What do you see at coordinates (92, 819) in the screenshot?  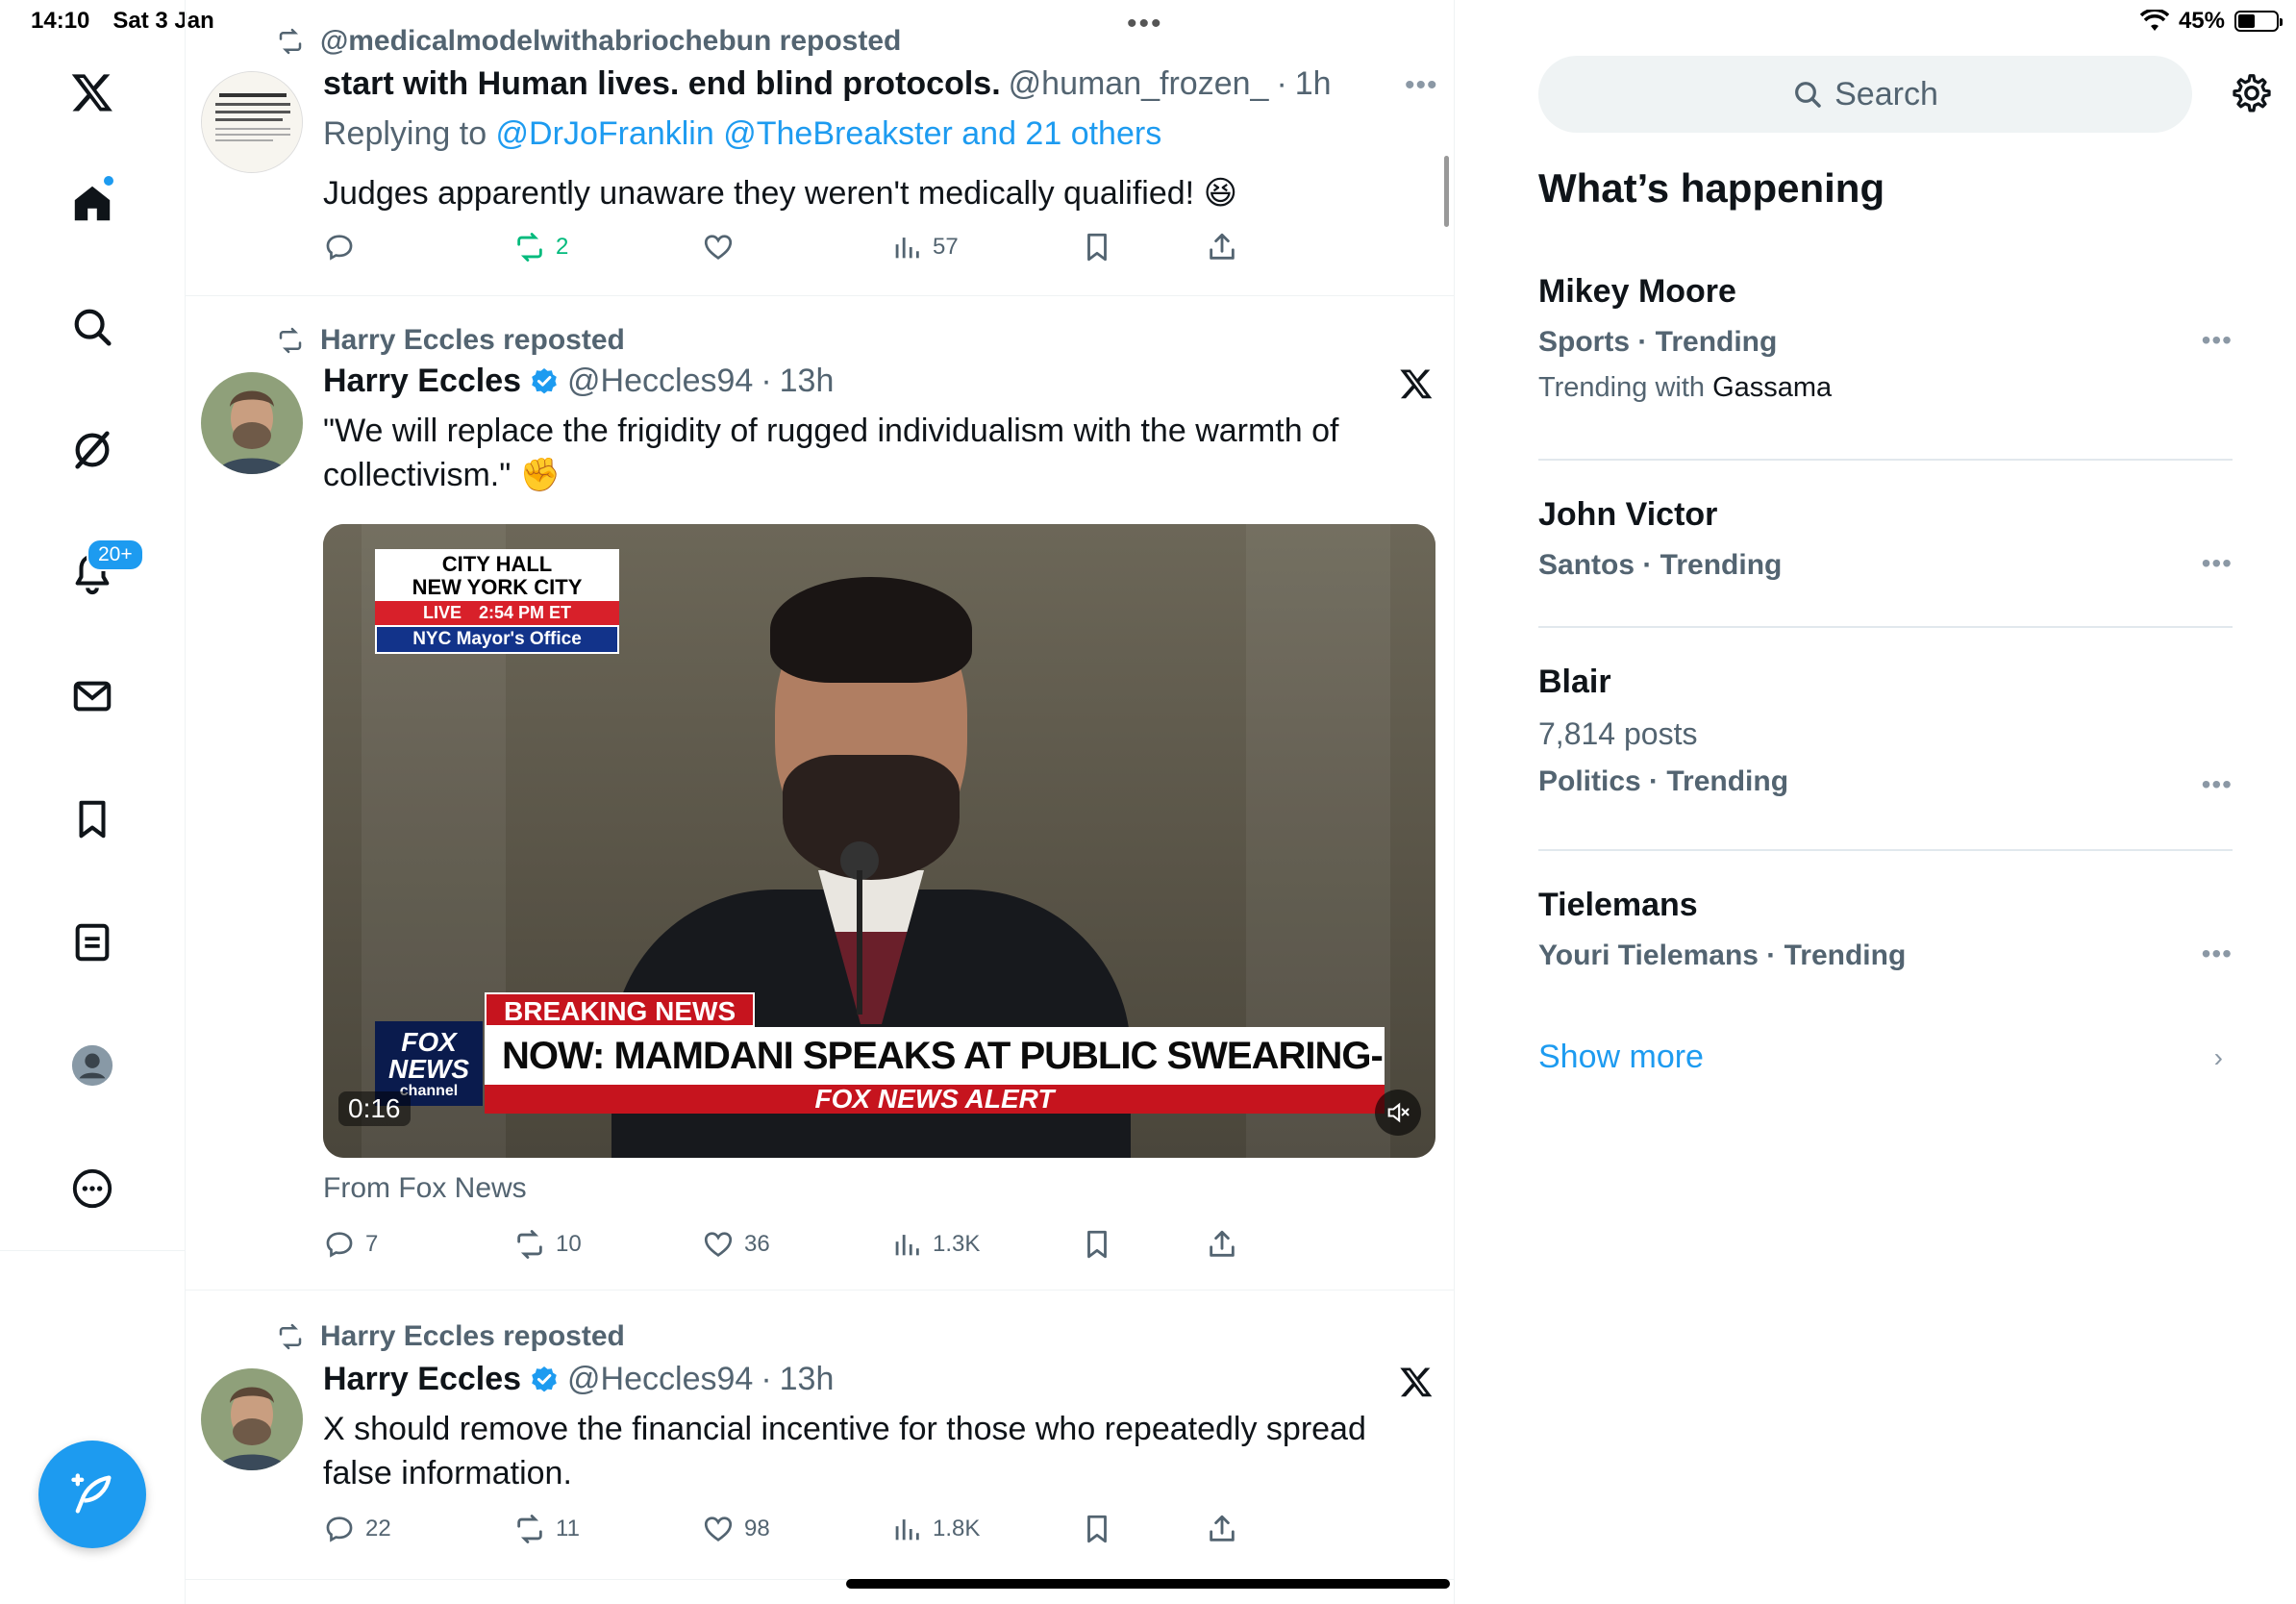 I see `bookmarks-icon` at bounding box center [92, 819].